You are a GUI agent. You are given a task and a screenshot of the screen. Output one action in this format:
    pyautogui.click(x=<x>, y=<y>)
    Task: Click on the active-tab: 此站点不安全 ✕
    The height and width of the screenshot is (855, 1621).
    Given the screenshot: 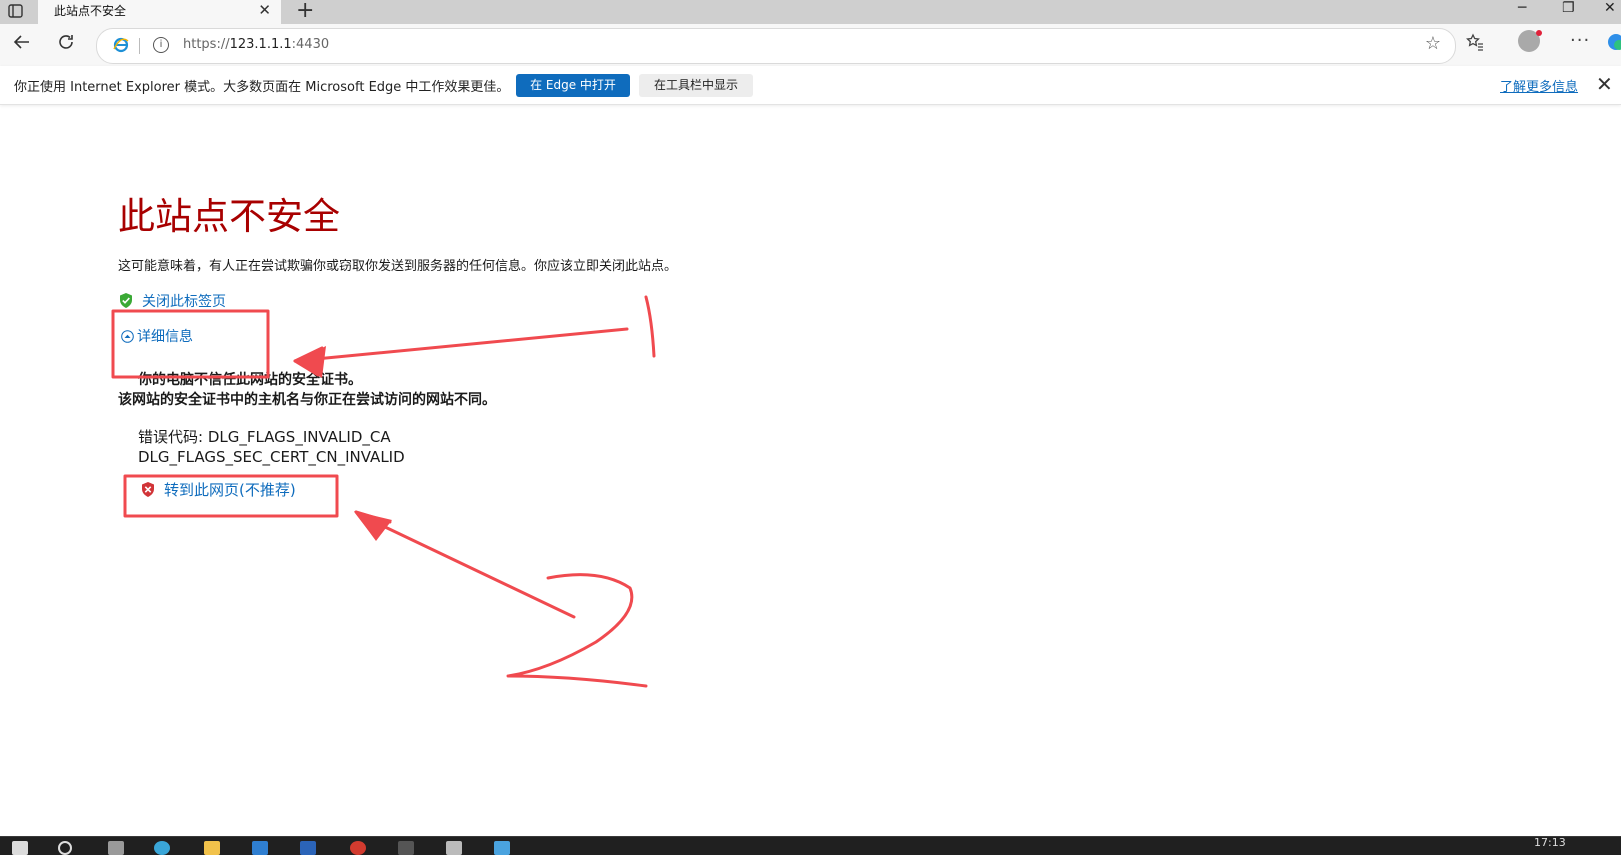 What is the action you would take?
    pyautogui.click(x=159, y=12)
    